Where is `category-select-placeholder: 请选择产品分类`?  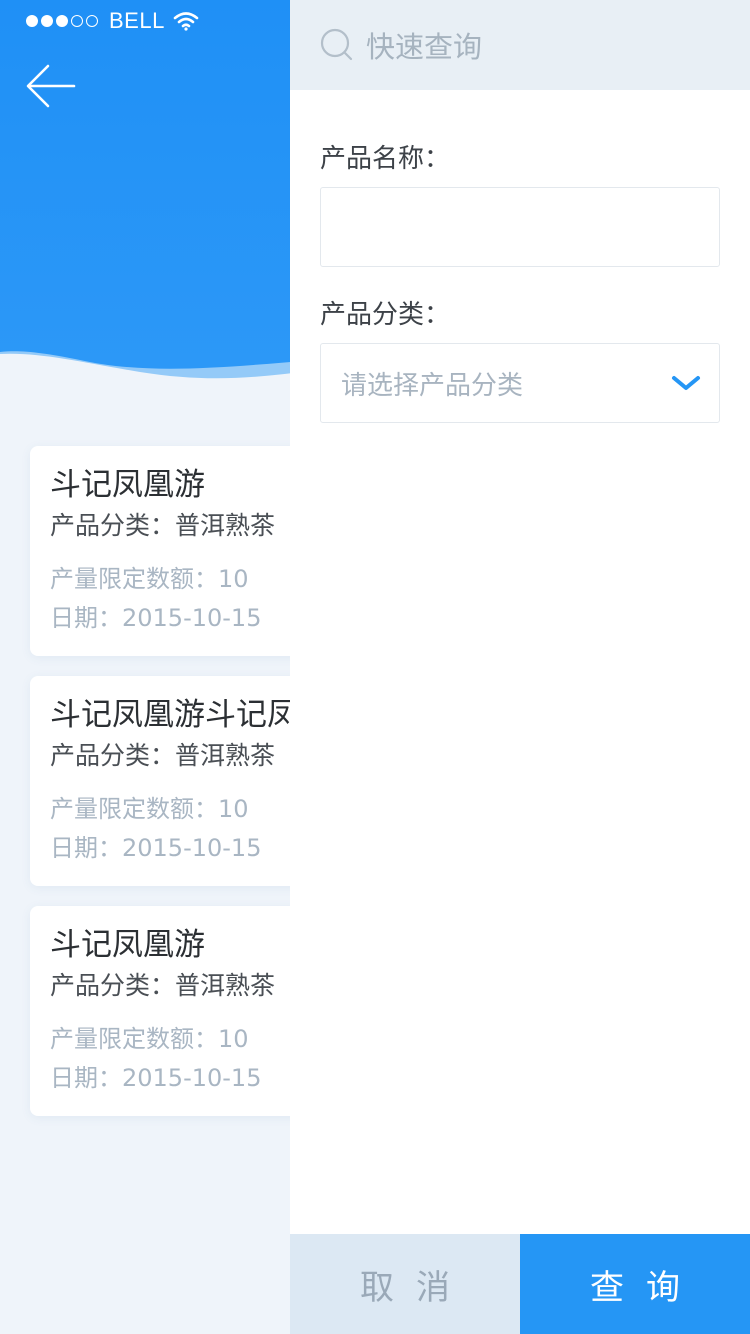 category-select-placeholder: 请选择产品分类 is located at coordinates (432, 385).